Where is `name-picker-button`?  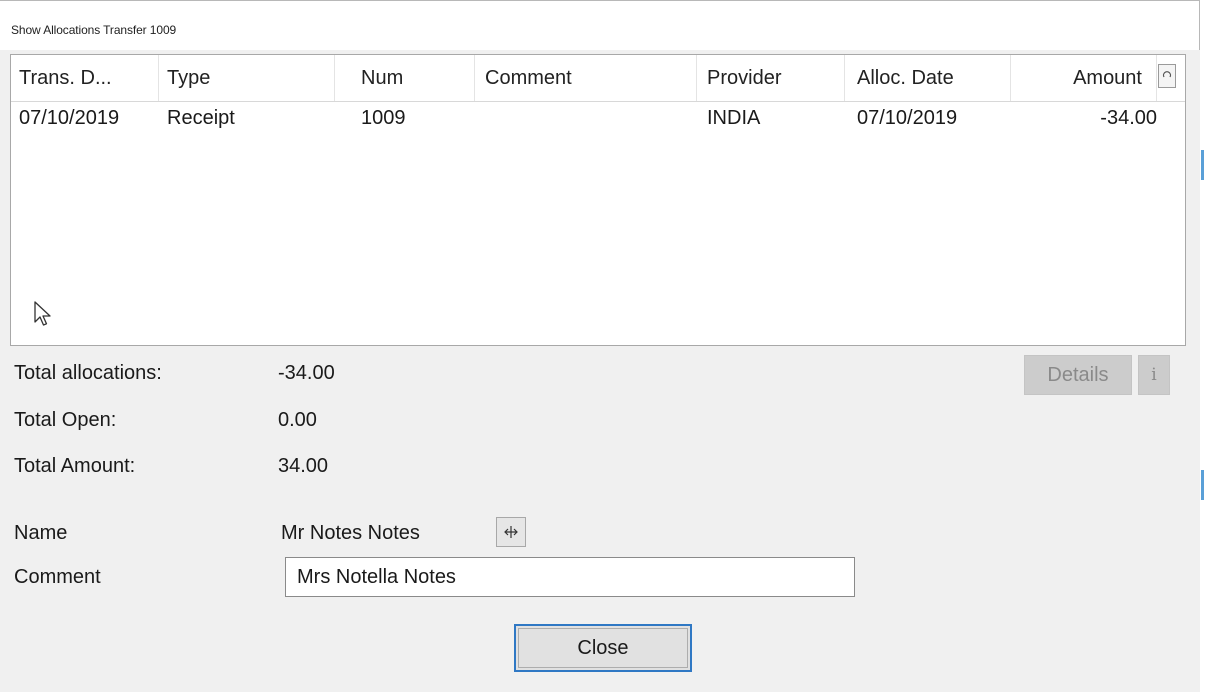 name-picker-button is located at coordinates (511, 532).